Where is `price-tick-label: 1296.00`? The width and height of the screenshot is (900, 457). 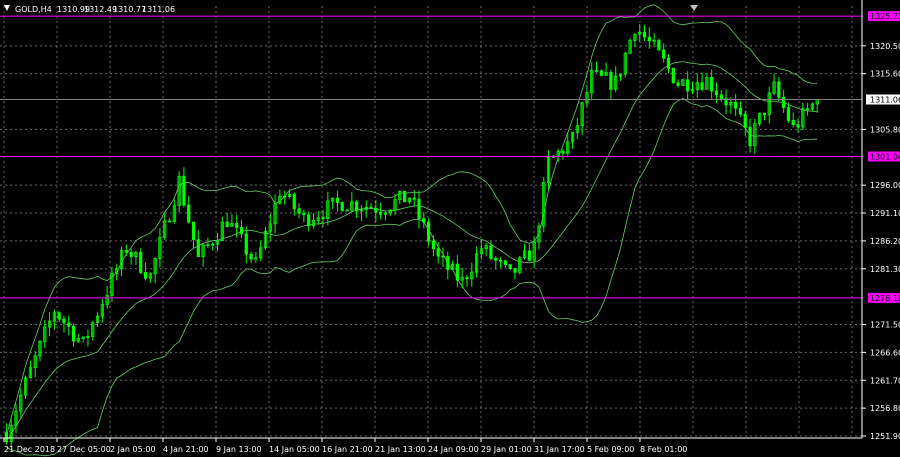
price-tick-label: 1296.00 is located at coordinates (885, 185).